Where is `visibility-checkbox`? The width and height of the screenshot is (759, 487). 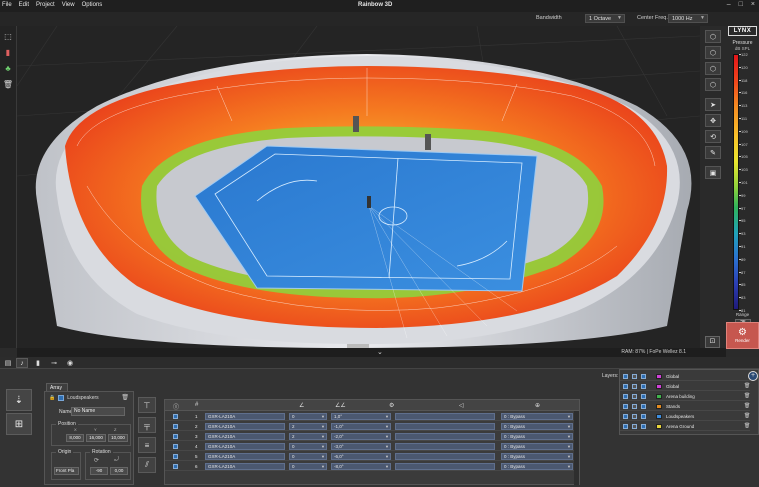
visibility-checkbox is located at coordinates (61, 398).